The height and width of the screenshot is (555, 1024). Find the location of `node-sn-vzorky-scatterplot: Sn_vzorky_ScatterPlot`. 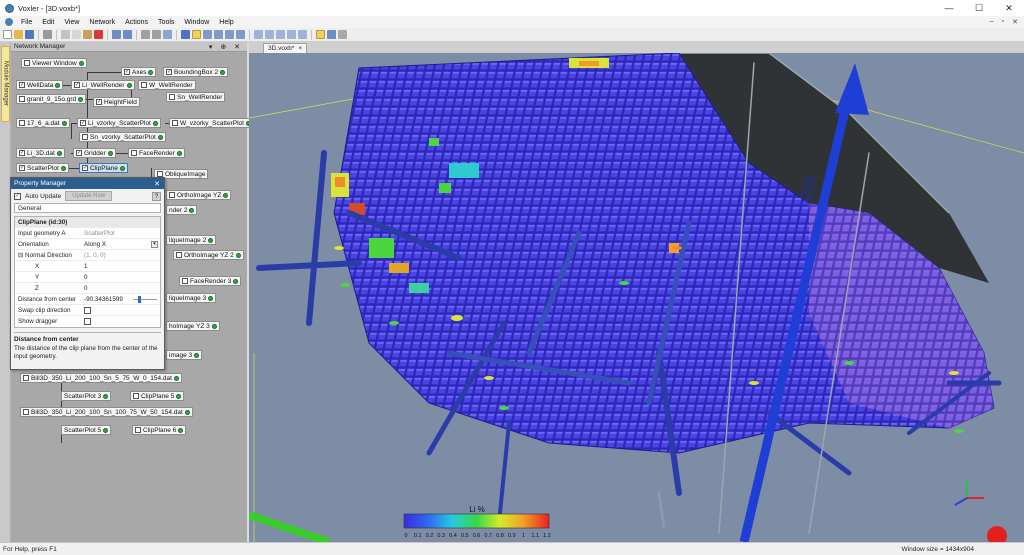

node-sn-vzorky-scatterplot: Sn_vzorky_ScatterPlot is located at coordinates (122, 137).